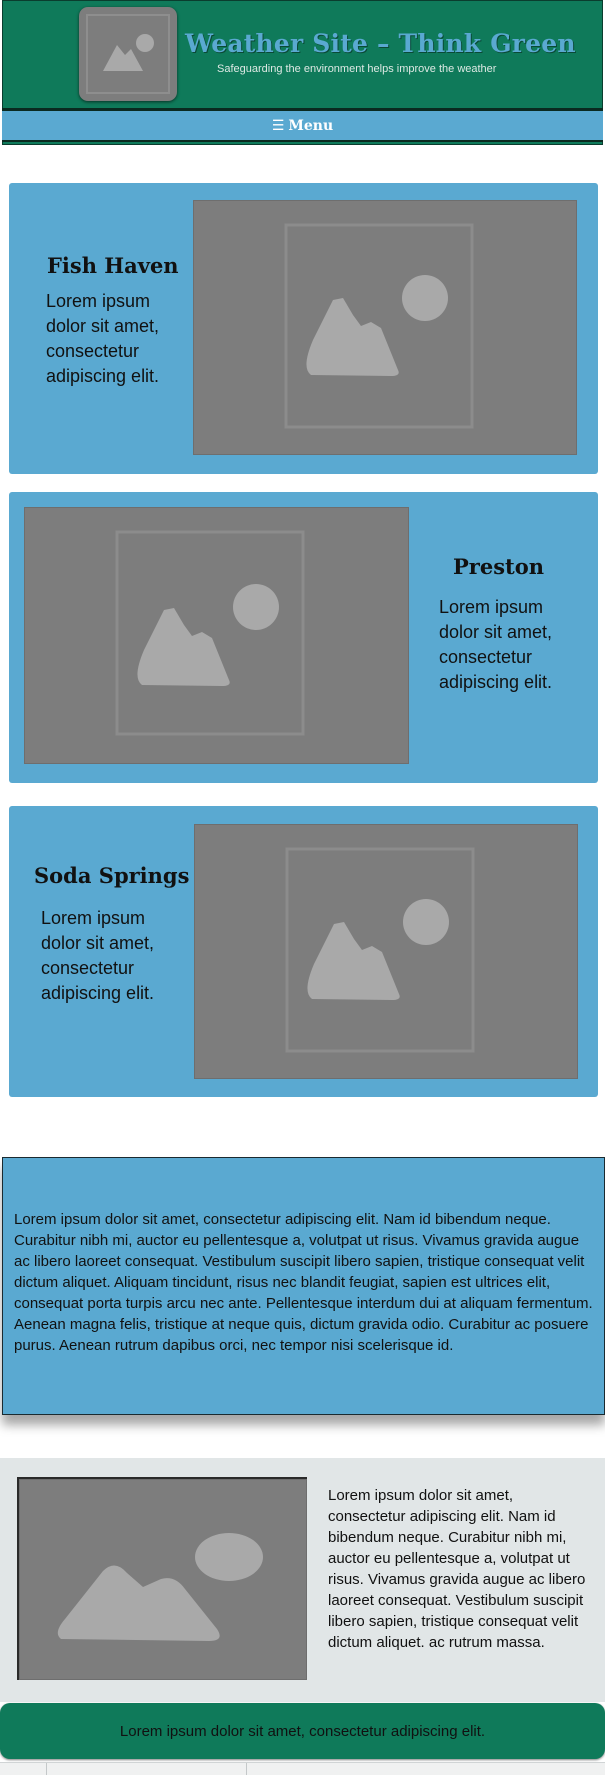  Describe the element at coordinates (162, 1578) in the screenshot. I see `feature-image-placeholder-icon` at that location.